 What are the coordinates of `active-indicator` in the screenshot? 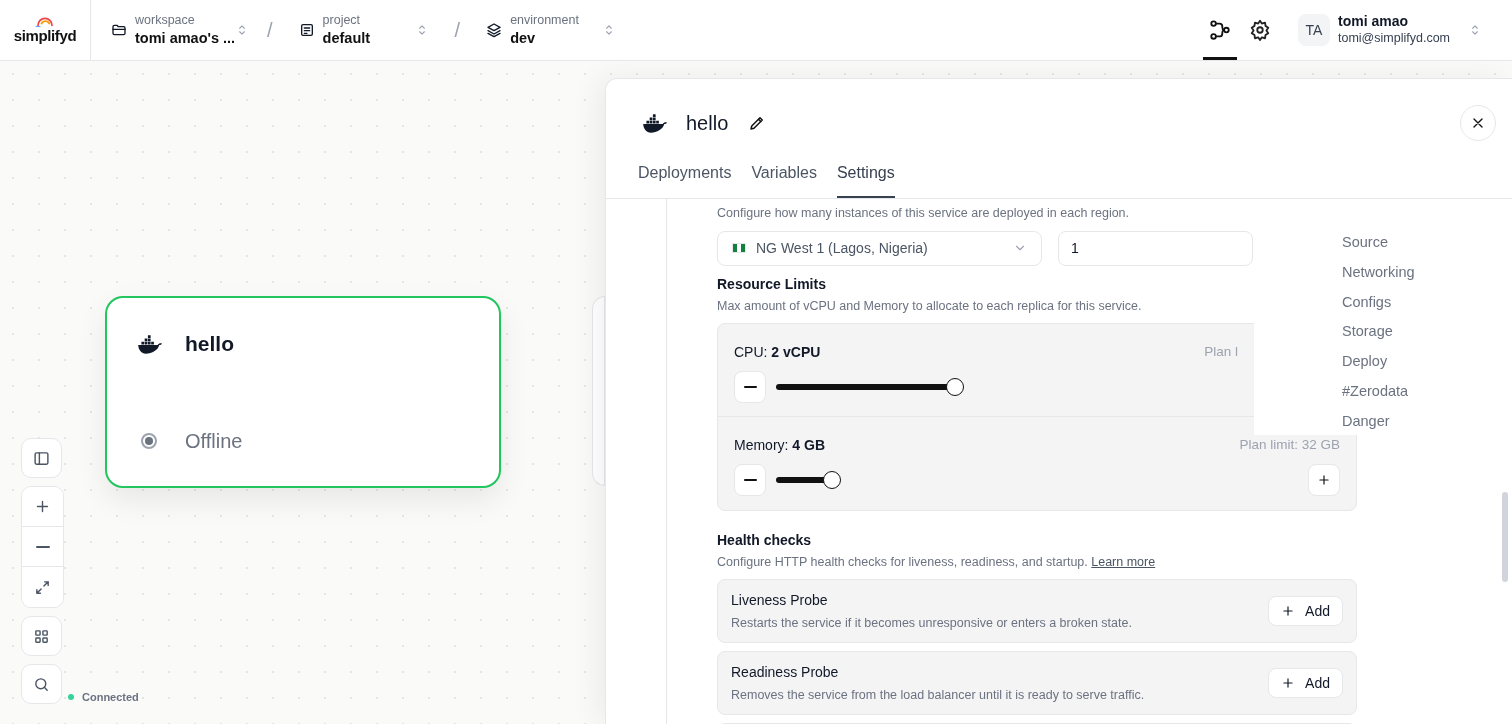 It's located at (1220, 58).